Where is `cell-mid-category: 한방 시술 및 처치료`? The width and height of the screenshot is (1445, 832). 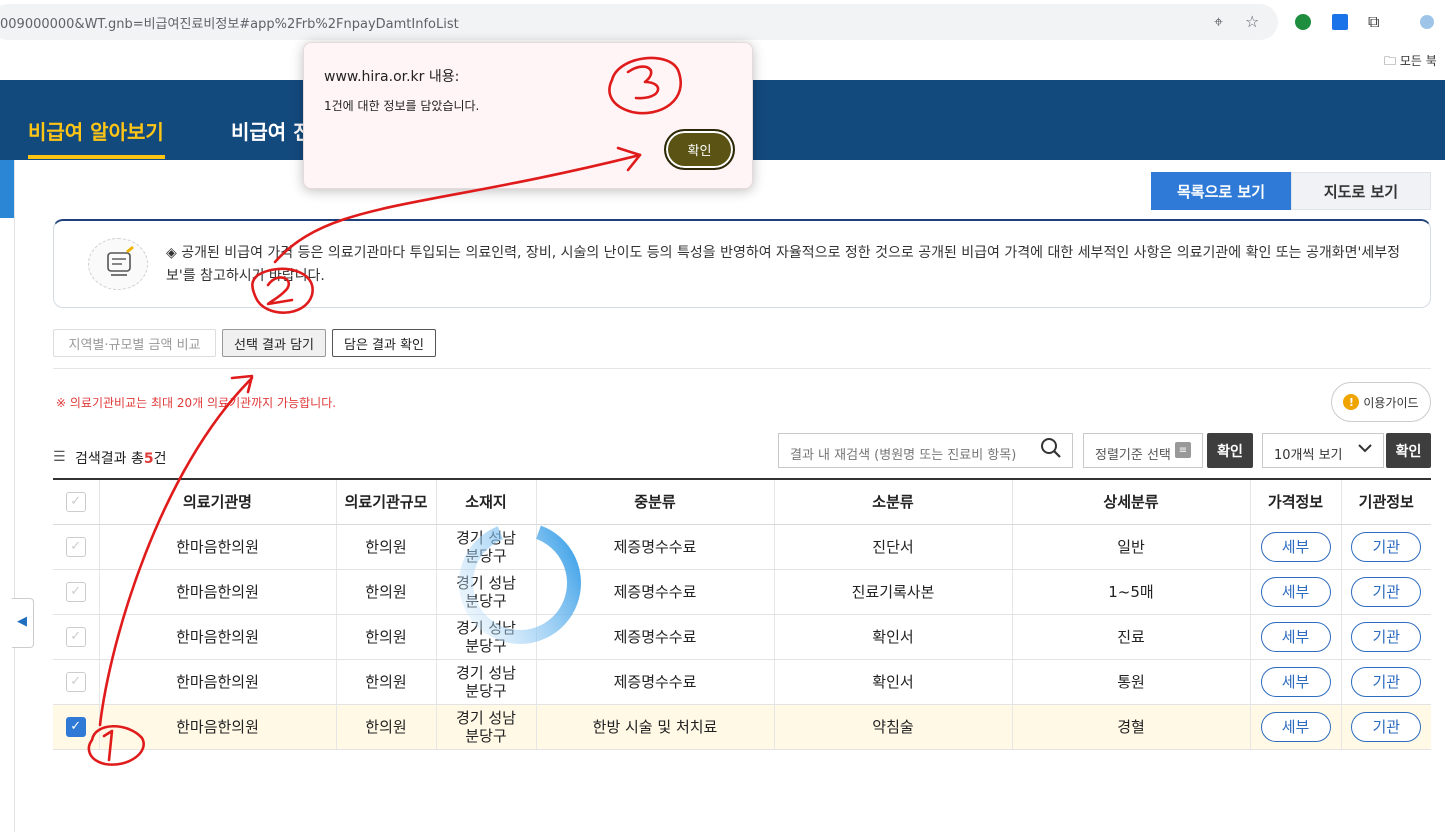 cell-mid-category: 한방 시술 및 처치료 is located at coordinates (654, 727).